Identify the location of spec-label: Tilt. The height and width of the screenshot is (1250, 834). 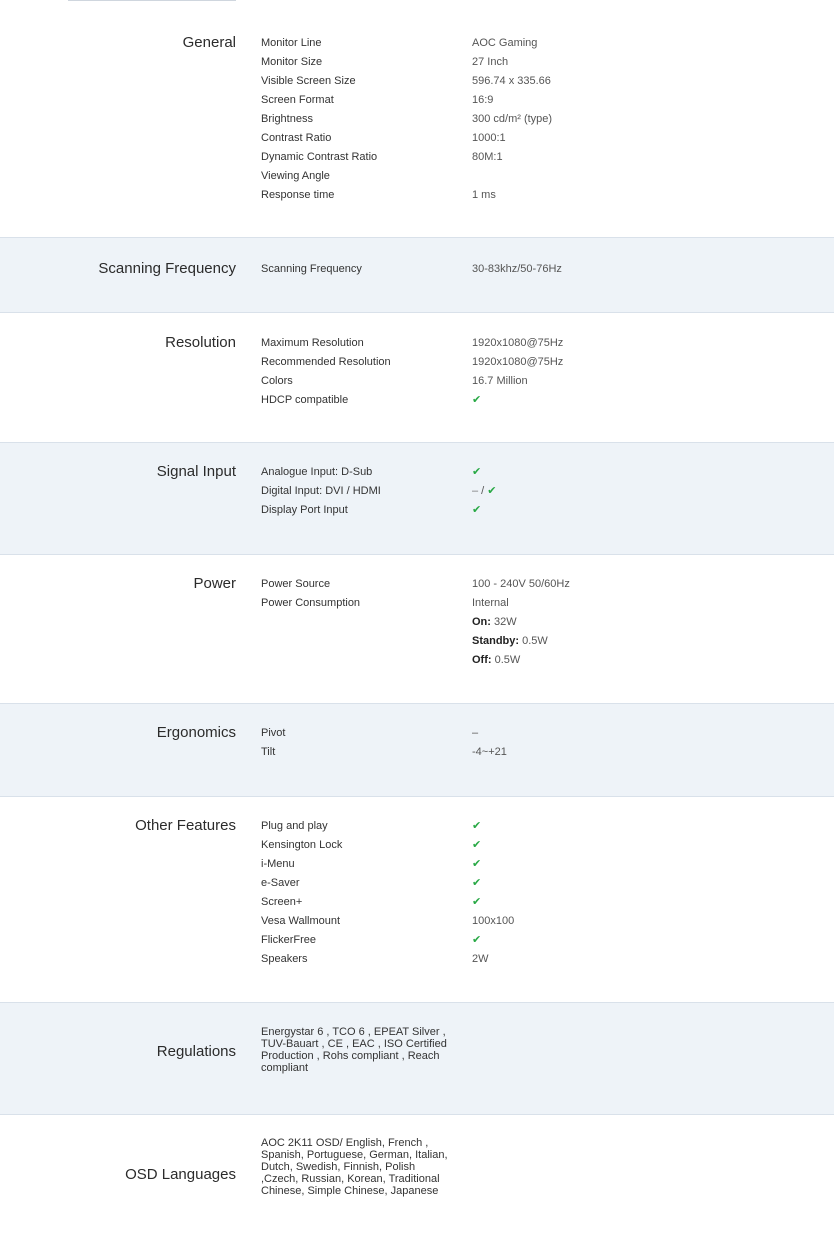
(268, 752).